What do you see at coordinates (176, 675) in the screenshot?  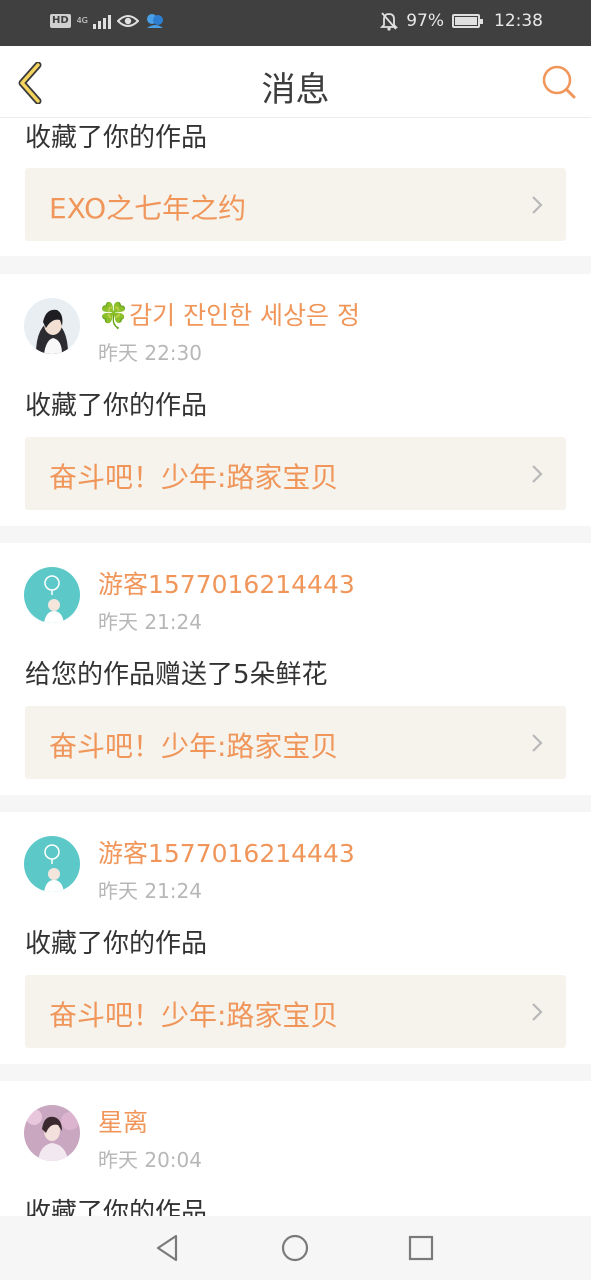 I see `message-action: 给您的作品赠送了5朵鲜花` at bounding box center [176, 675].